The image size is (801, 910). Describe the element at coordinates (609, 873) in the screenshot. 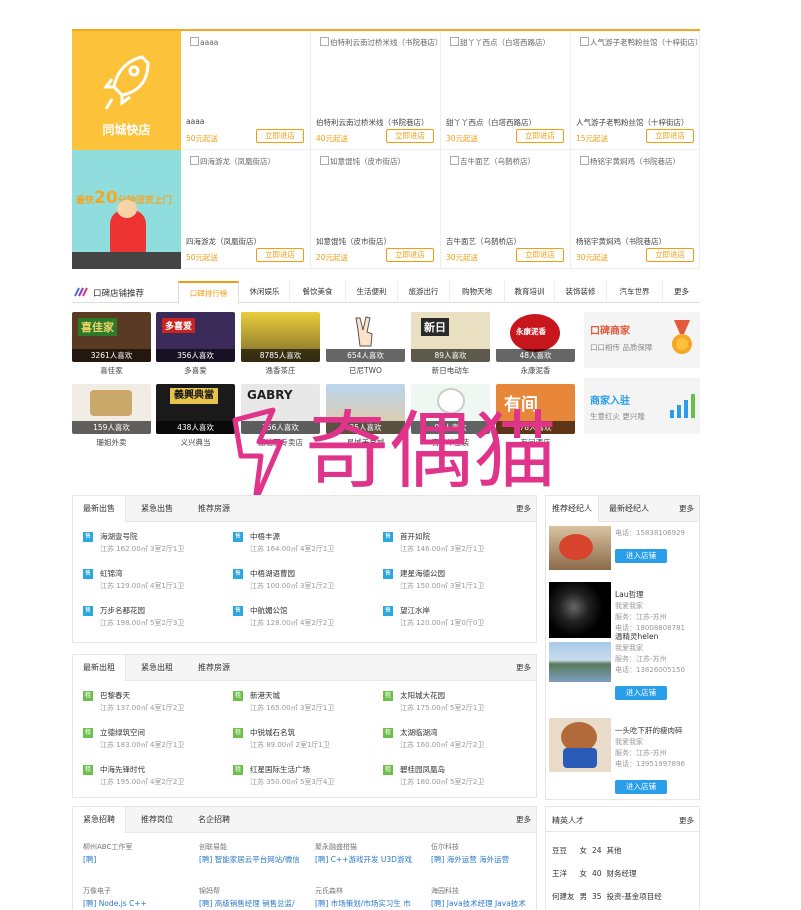

I see `talent-row: 王洋女 40 财务经理` at that location.